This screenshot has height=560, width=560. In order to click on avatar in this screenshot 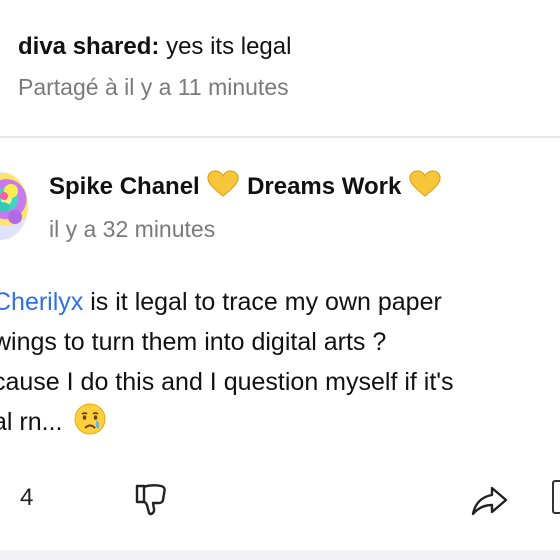, I will do `click(14, 206)`.